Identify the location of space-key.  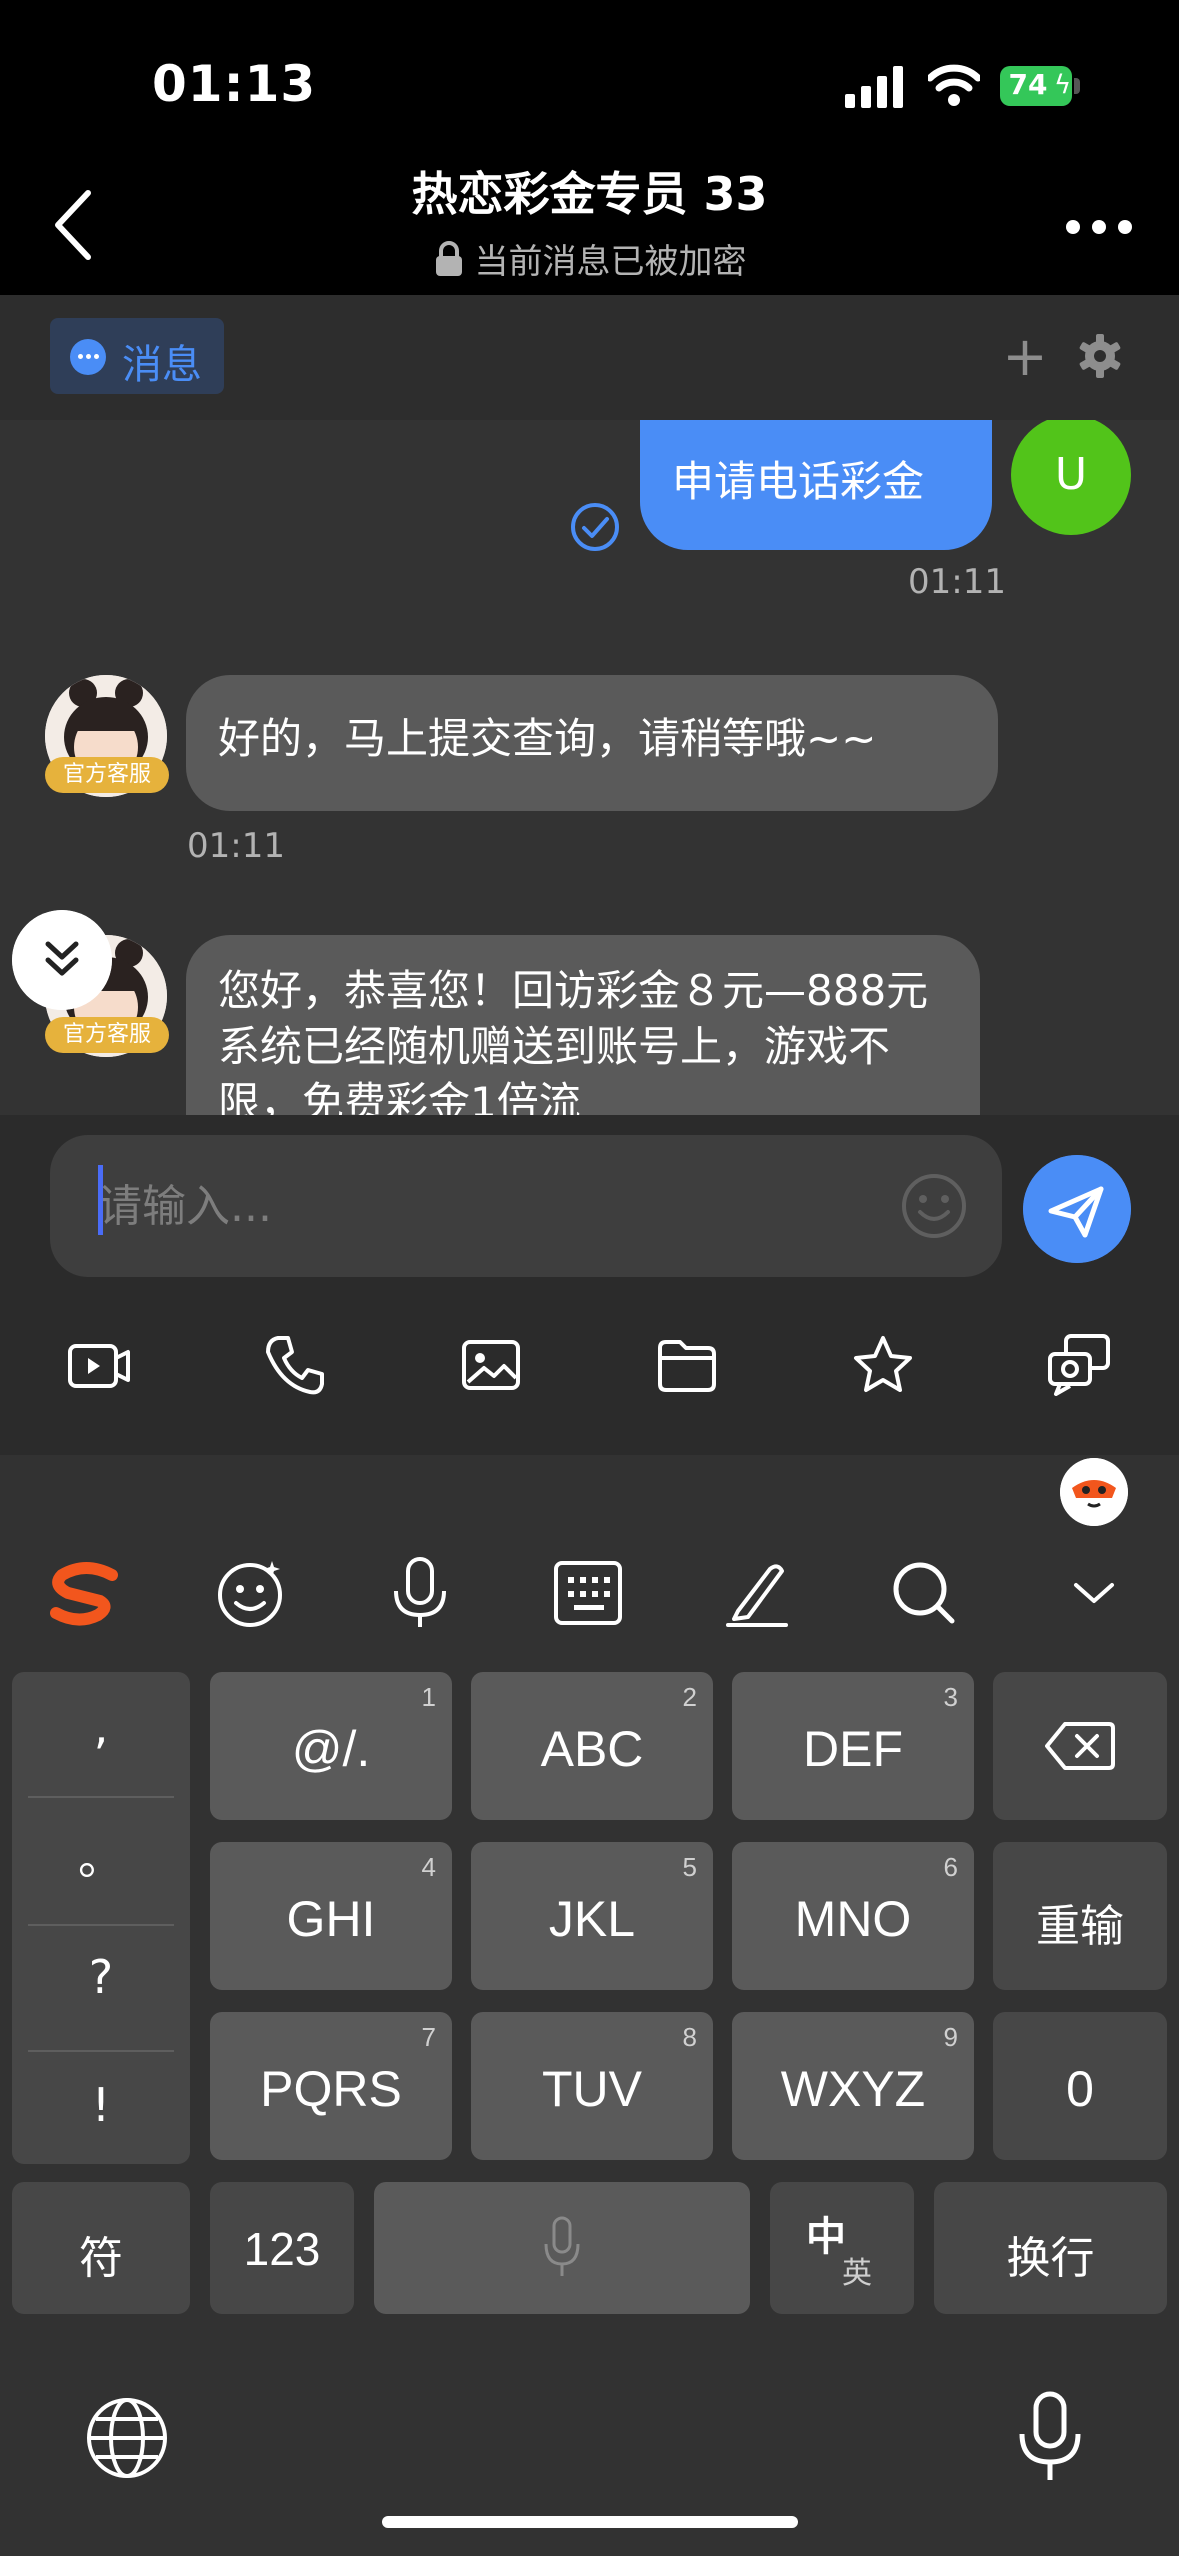
(562, 2248).